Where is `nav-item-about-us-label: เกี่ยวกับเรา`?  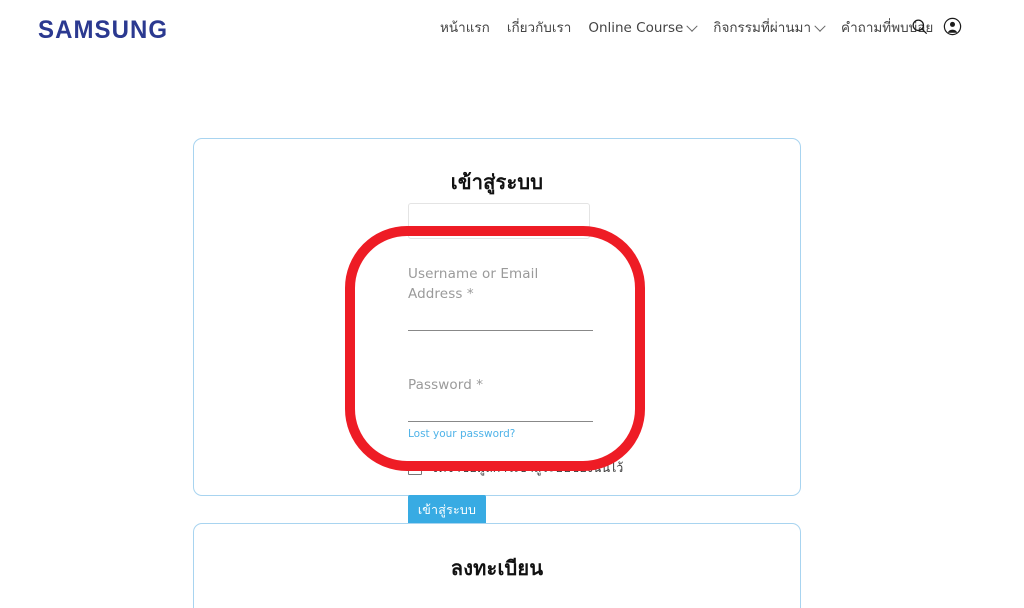
nav-item-about-us-label: เกี่ยวกับเรา is located at coordinates (539, 28).